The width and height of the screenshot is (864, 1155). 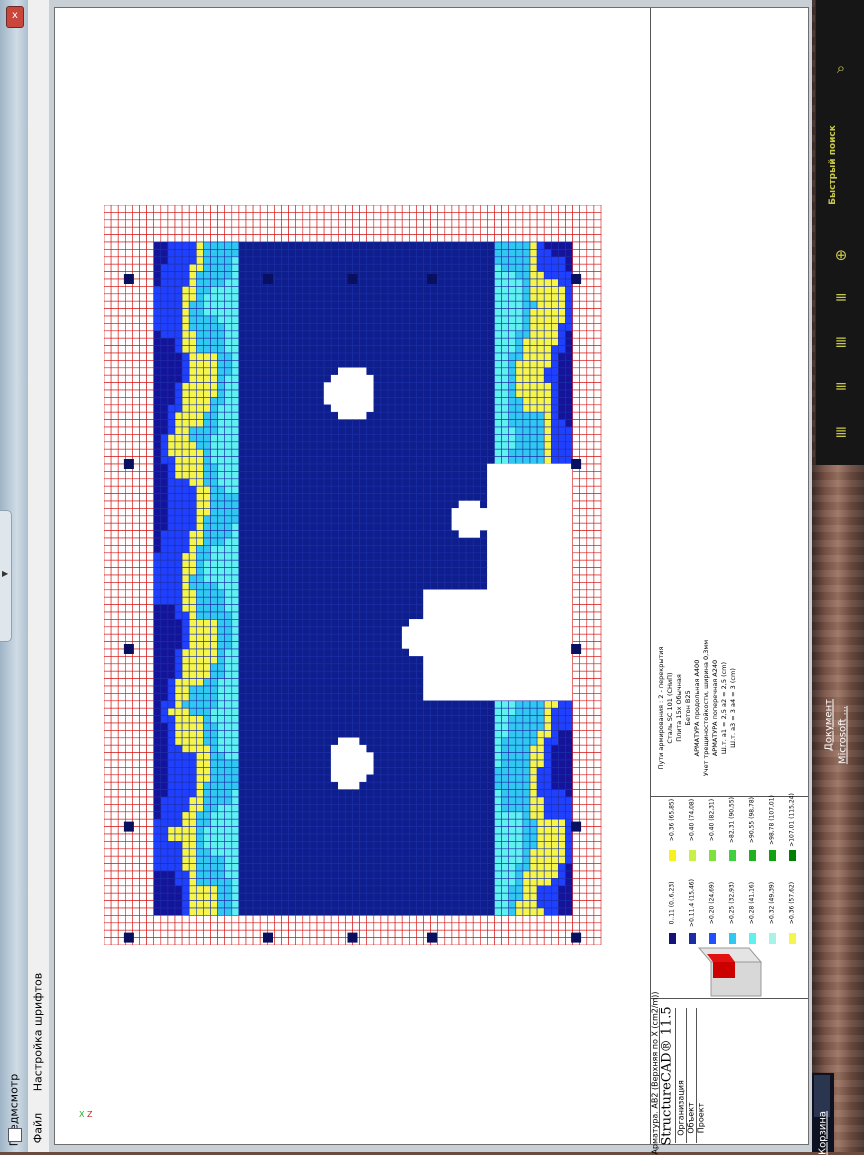 What do you see at coordinates (15, 17) in the screenshot?
I see `close-button: x` at bounding box center [15, 17].